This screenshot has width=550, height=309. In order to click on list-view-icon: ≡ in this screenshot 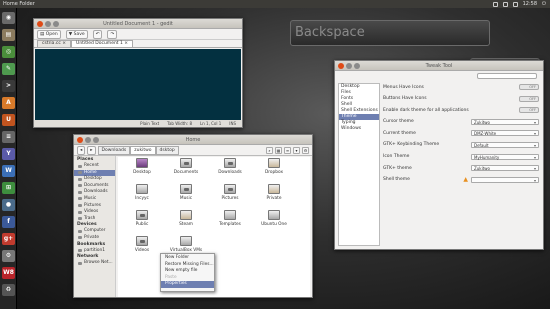, I will do `click(287, 150)`.